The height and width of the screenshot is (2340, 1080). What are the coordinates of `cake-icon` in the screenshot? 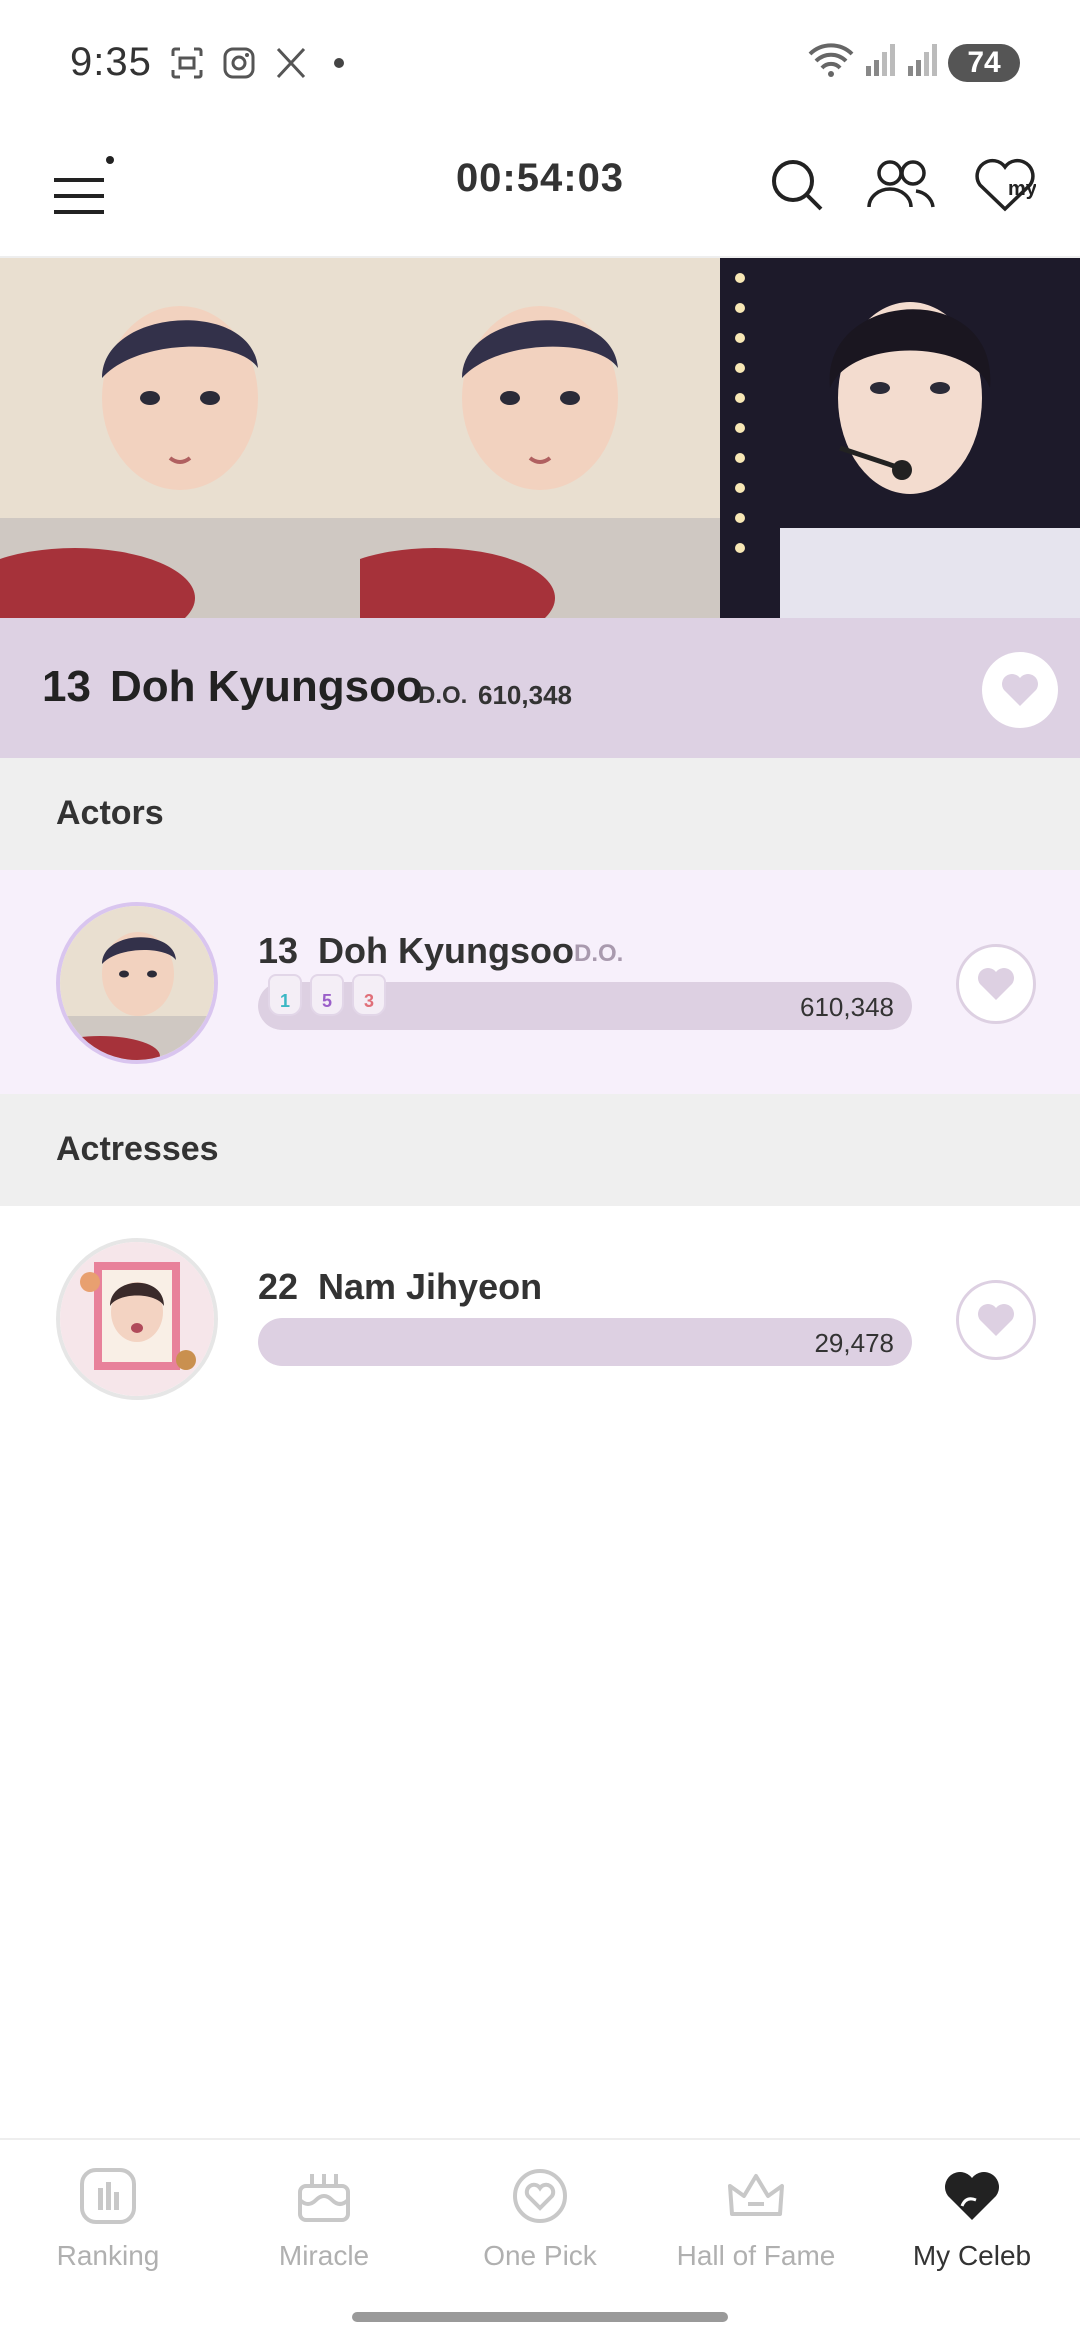 It's located at (324, 2196).